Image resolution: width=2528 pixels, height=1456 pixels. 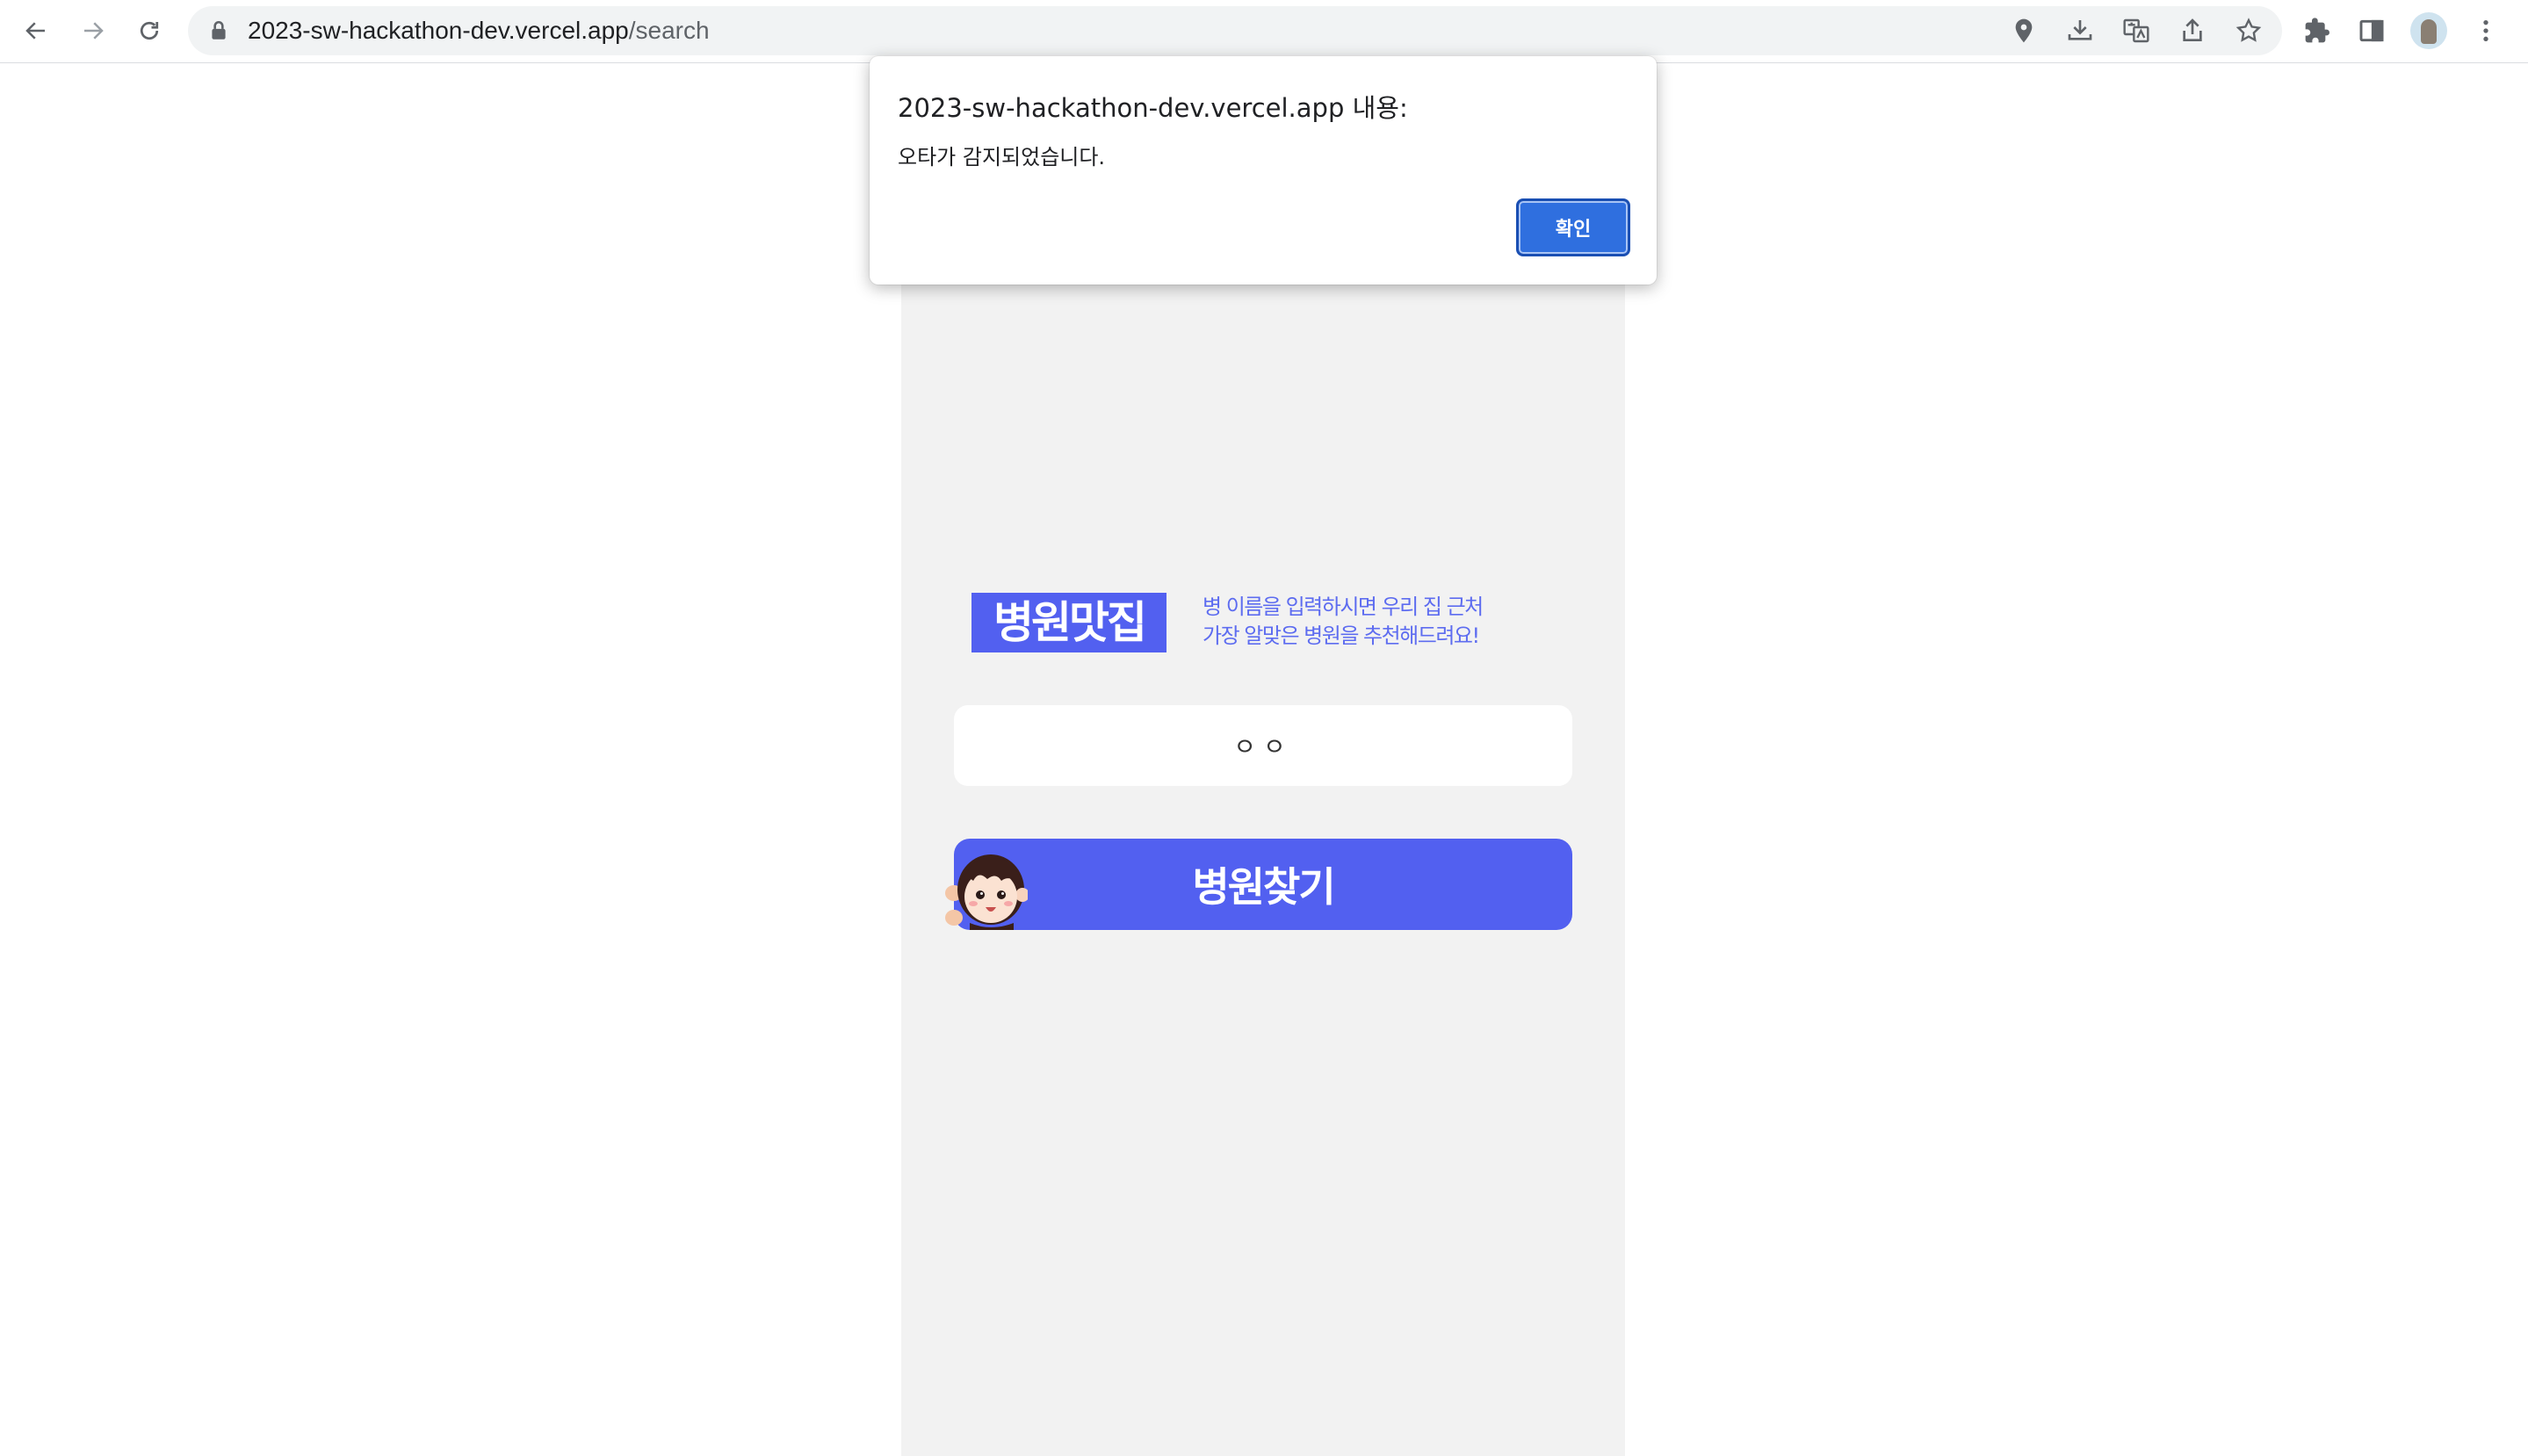 What do you see at coordinates (2024, 31) in the screenshot?
I see `location-icon` at bounding box center [2024, 31].